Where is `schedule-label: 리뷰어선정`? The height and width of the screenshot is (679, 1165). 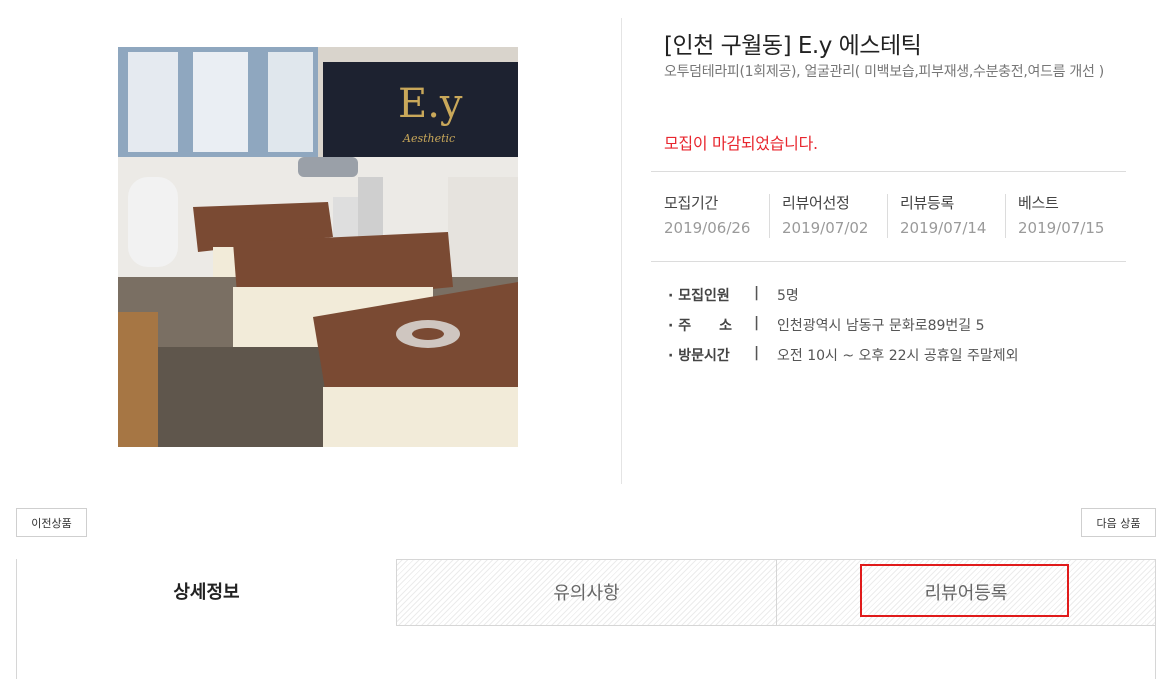 schedule-label: 리뷰어선정 is located at coordinates (816, 203).